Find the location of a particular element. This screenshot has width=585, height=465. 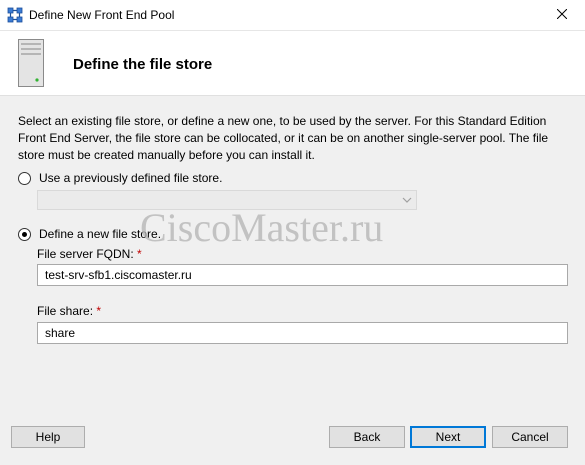

wizard-header: Define the file store is located at coordinates (292, 63).